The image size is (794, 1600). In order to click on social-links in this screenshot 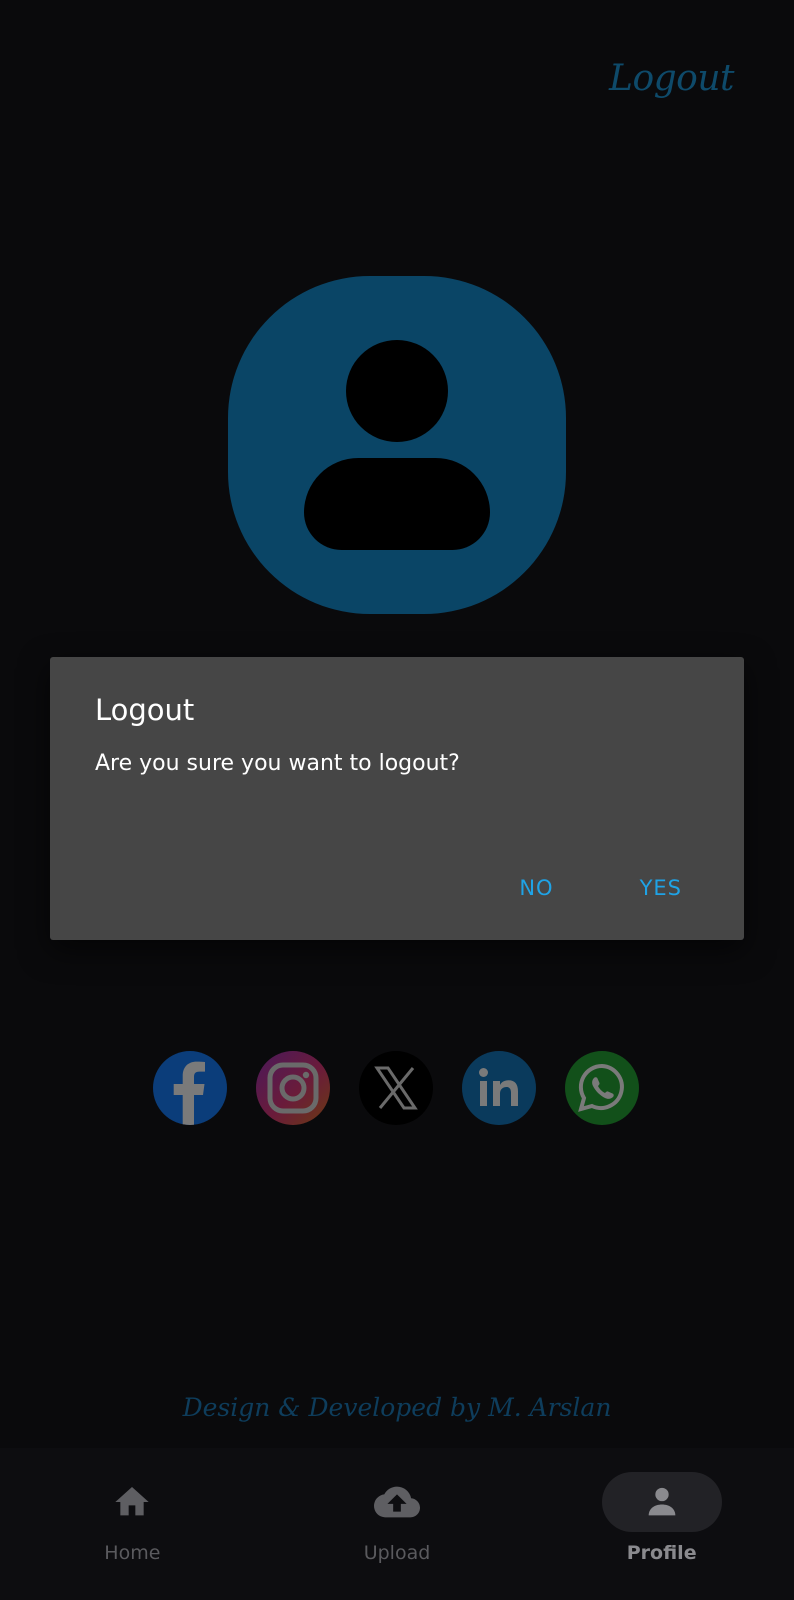, I will do `click(396, 1088)`.